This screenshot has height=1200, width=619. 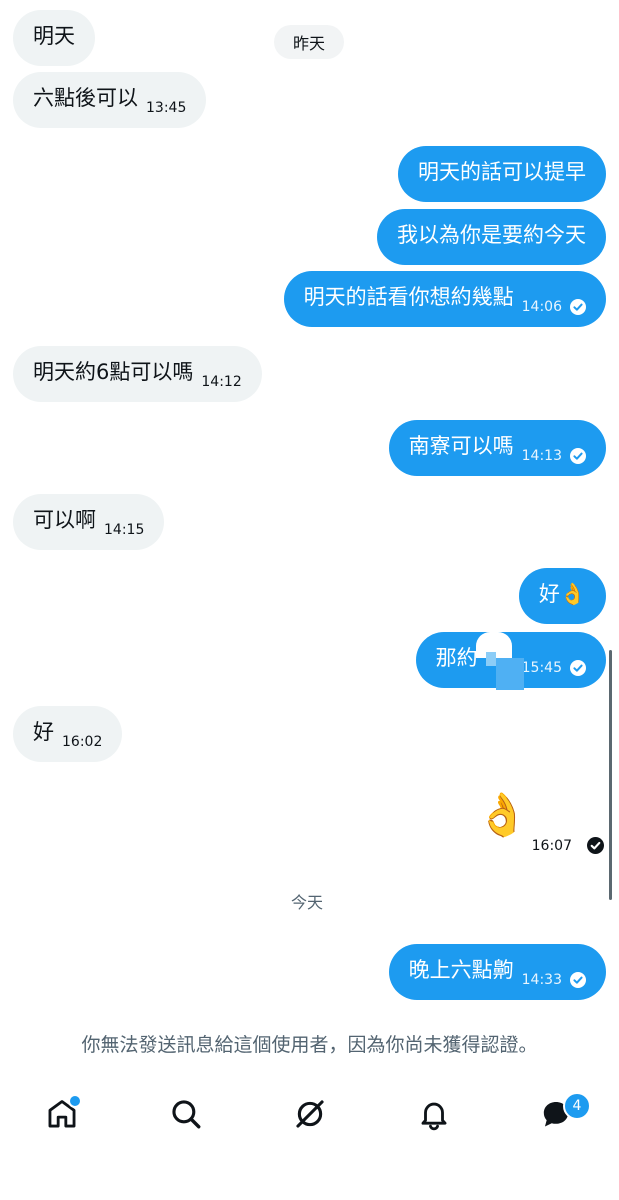 I want to click on message-bubble-incoming: 明天, so click(x=54, y=38).